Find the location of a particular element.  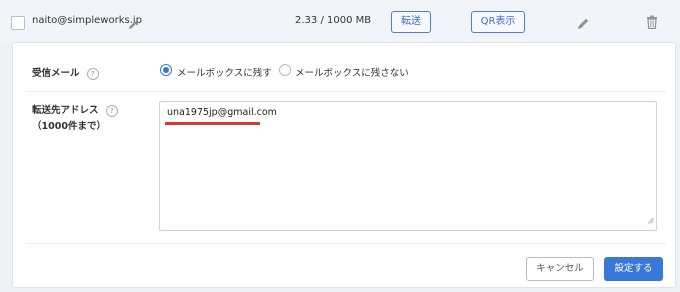

highlight-underline is located at coordinates (212, 123).